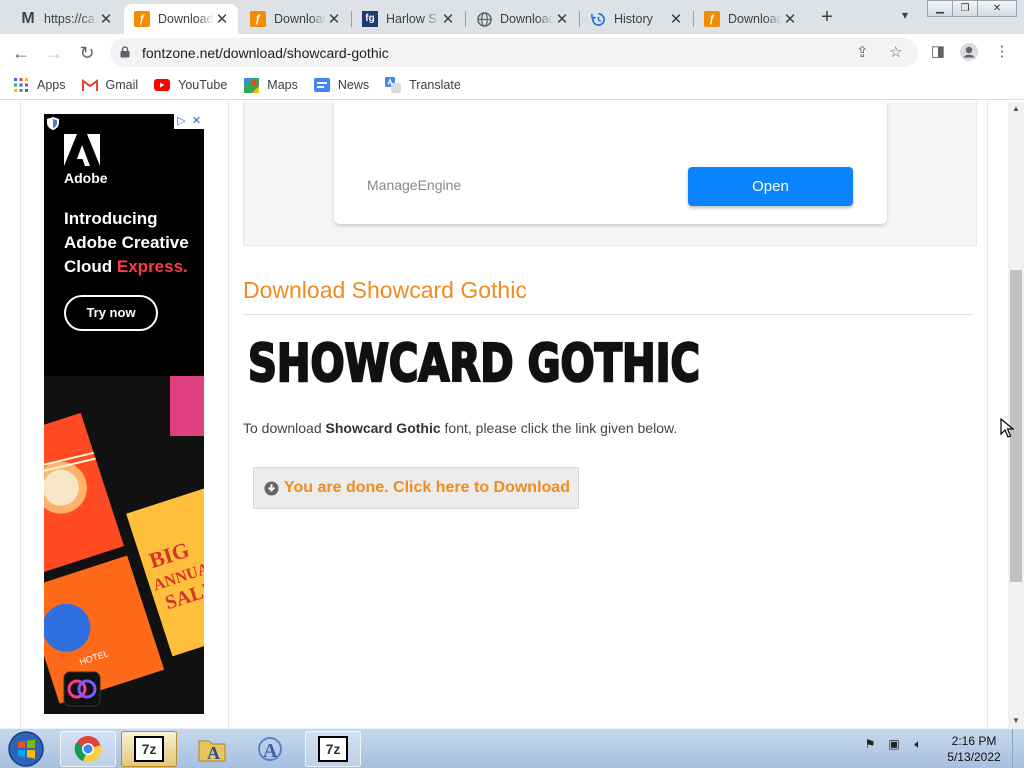 Image resolution: width=1024 pixels, height=768 pixels. What do you see at coordinates (969, 54) in the screenshot?
I see `profile-avatar-icon` at bounding box center [969, 54].